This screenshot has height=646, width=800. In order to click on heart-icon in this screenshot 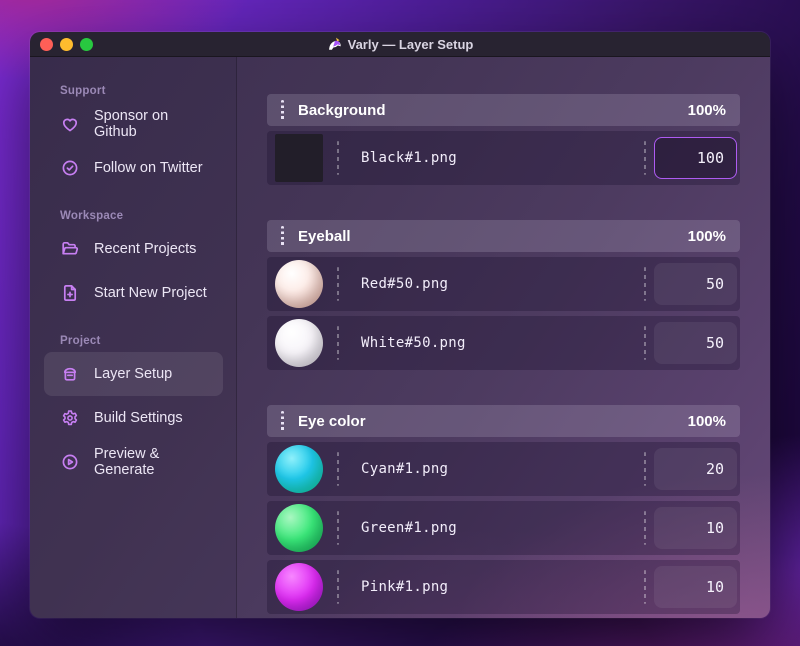, I will do `click(70, 124)`.